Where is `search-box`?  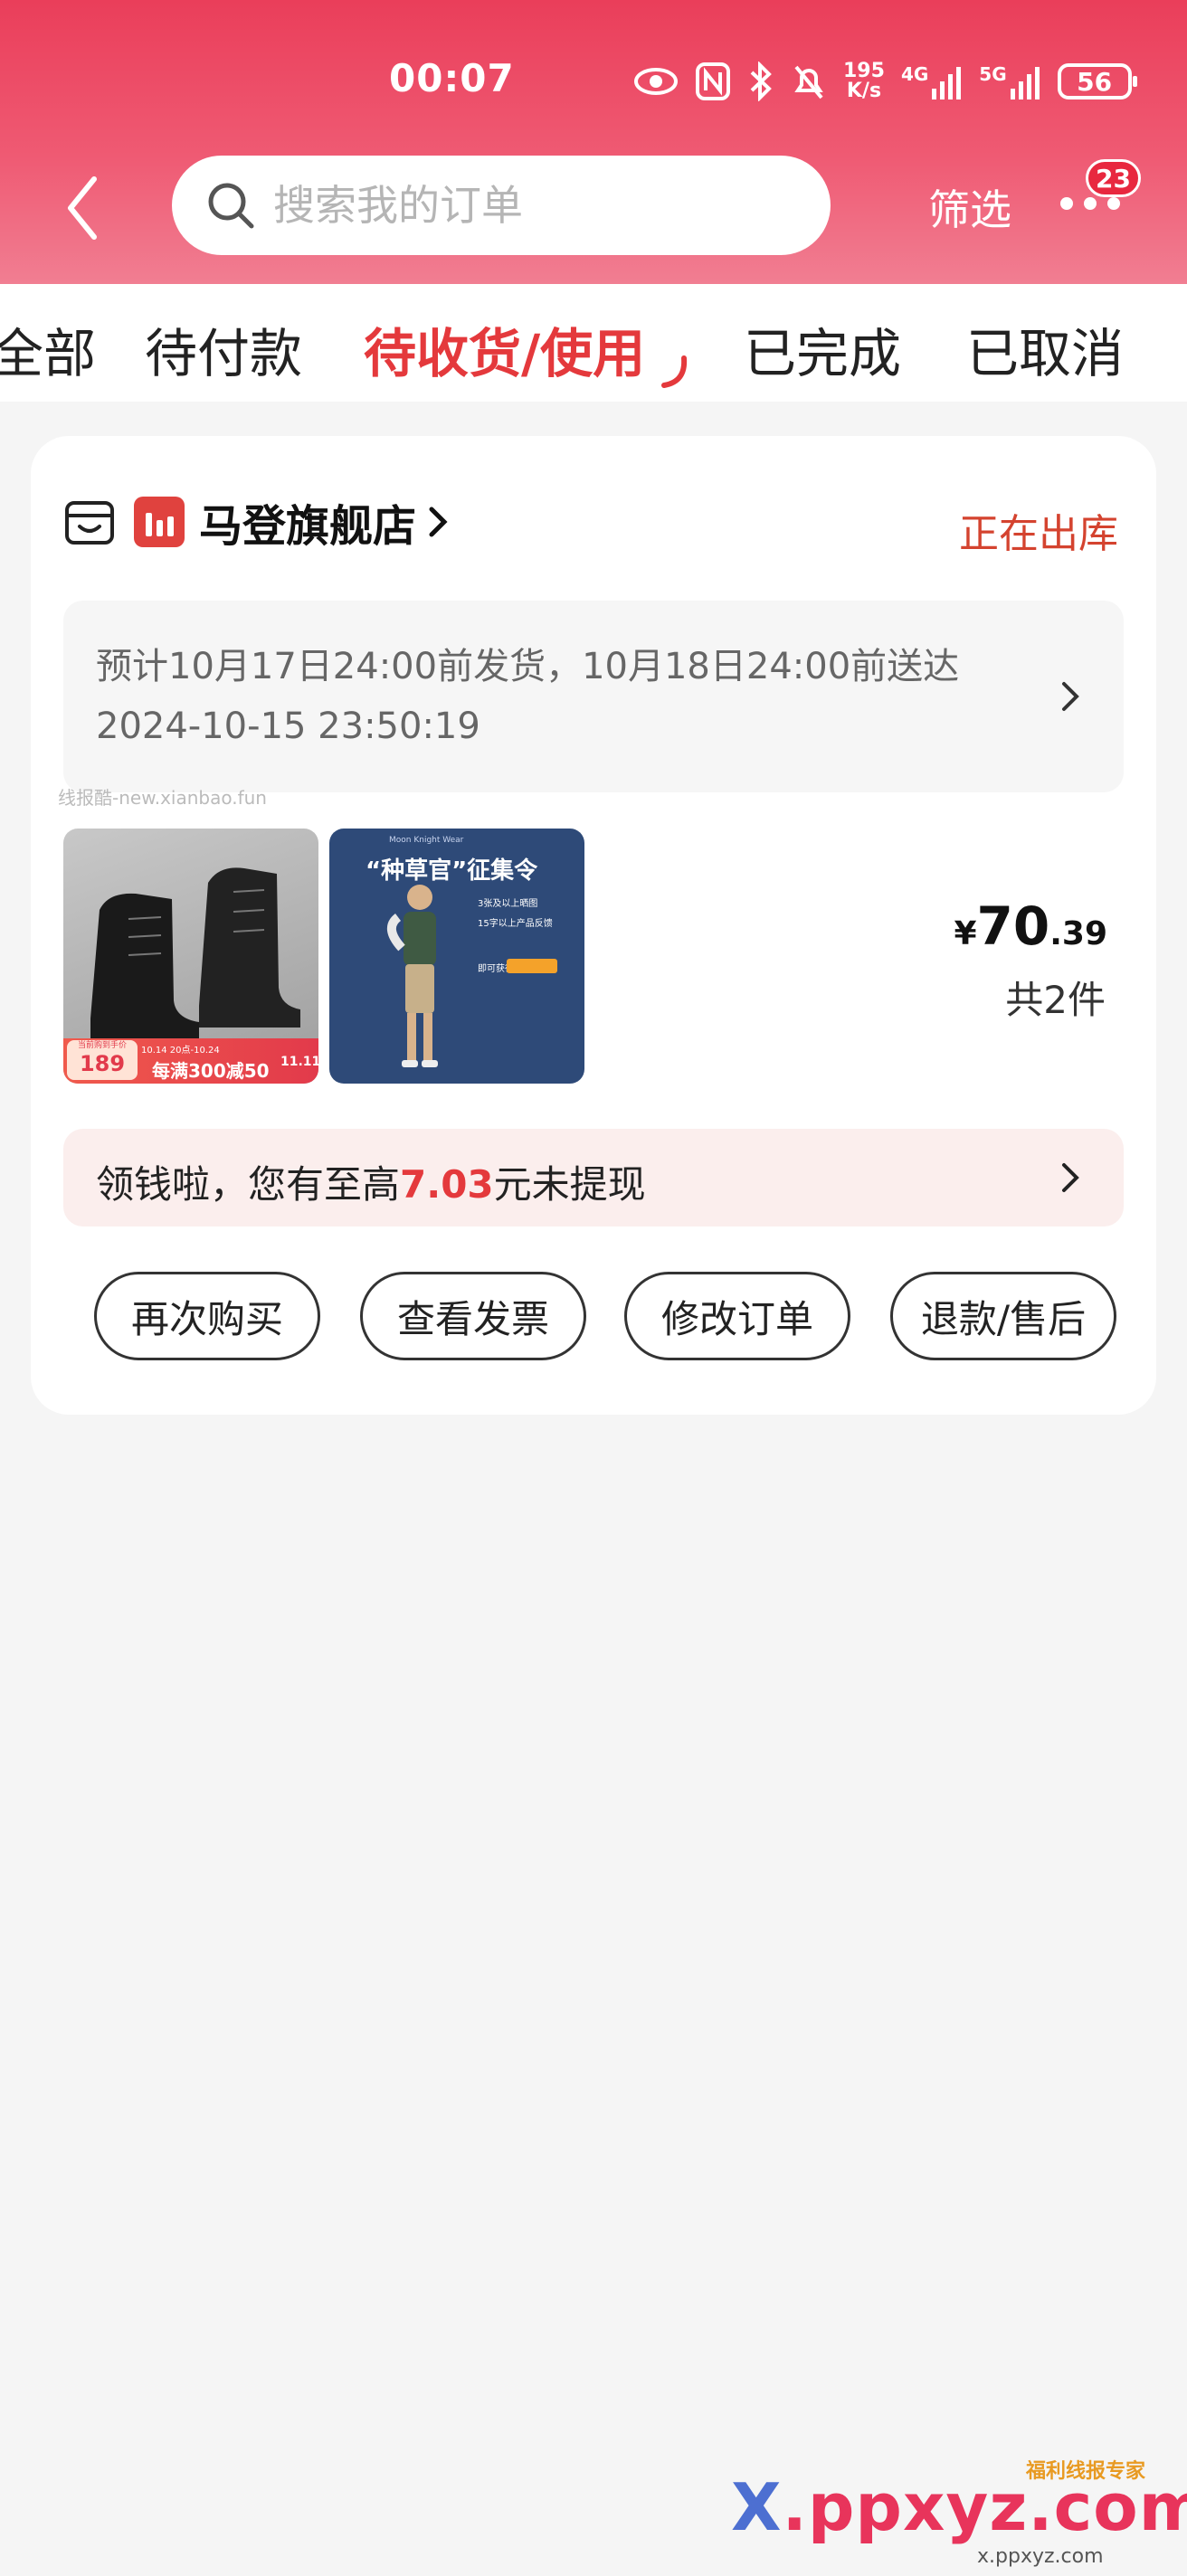
search-box is located at coordinates (501, 206).